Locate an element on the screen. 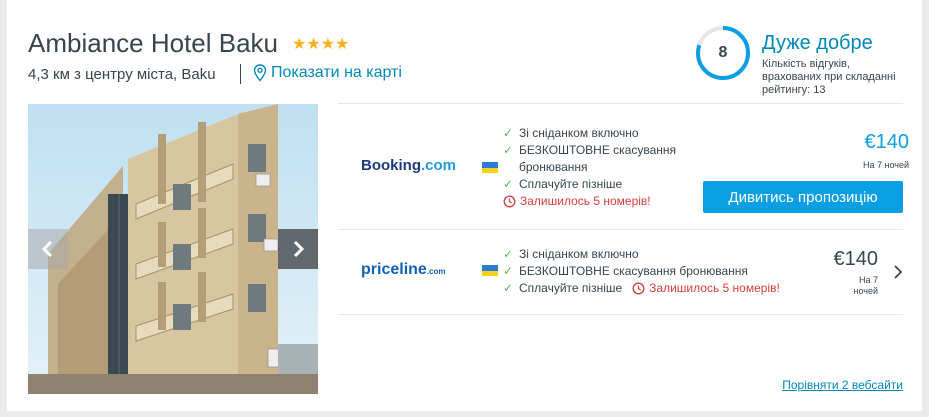 The height and width of the screenshot is (417, 929). distance-text: 4,3 км з центру міста, Baku is located at coordinates (122, 74).